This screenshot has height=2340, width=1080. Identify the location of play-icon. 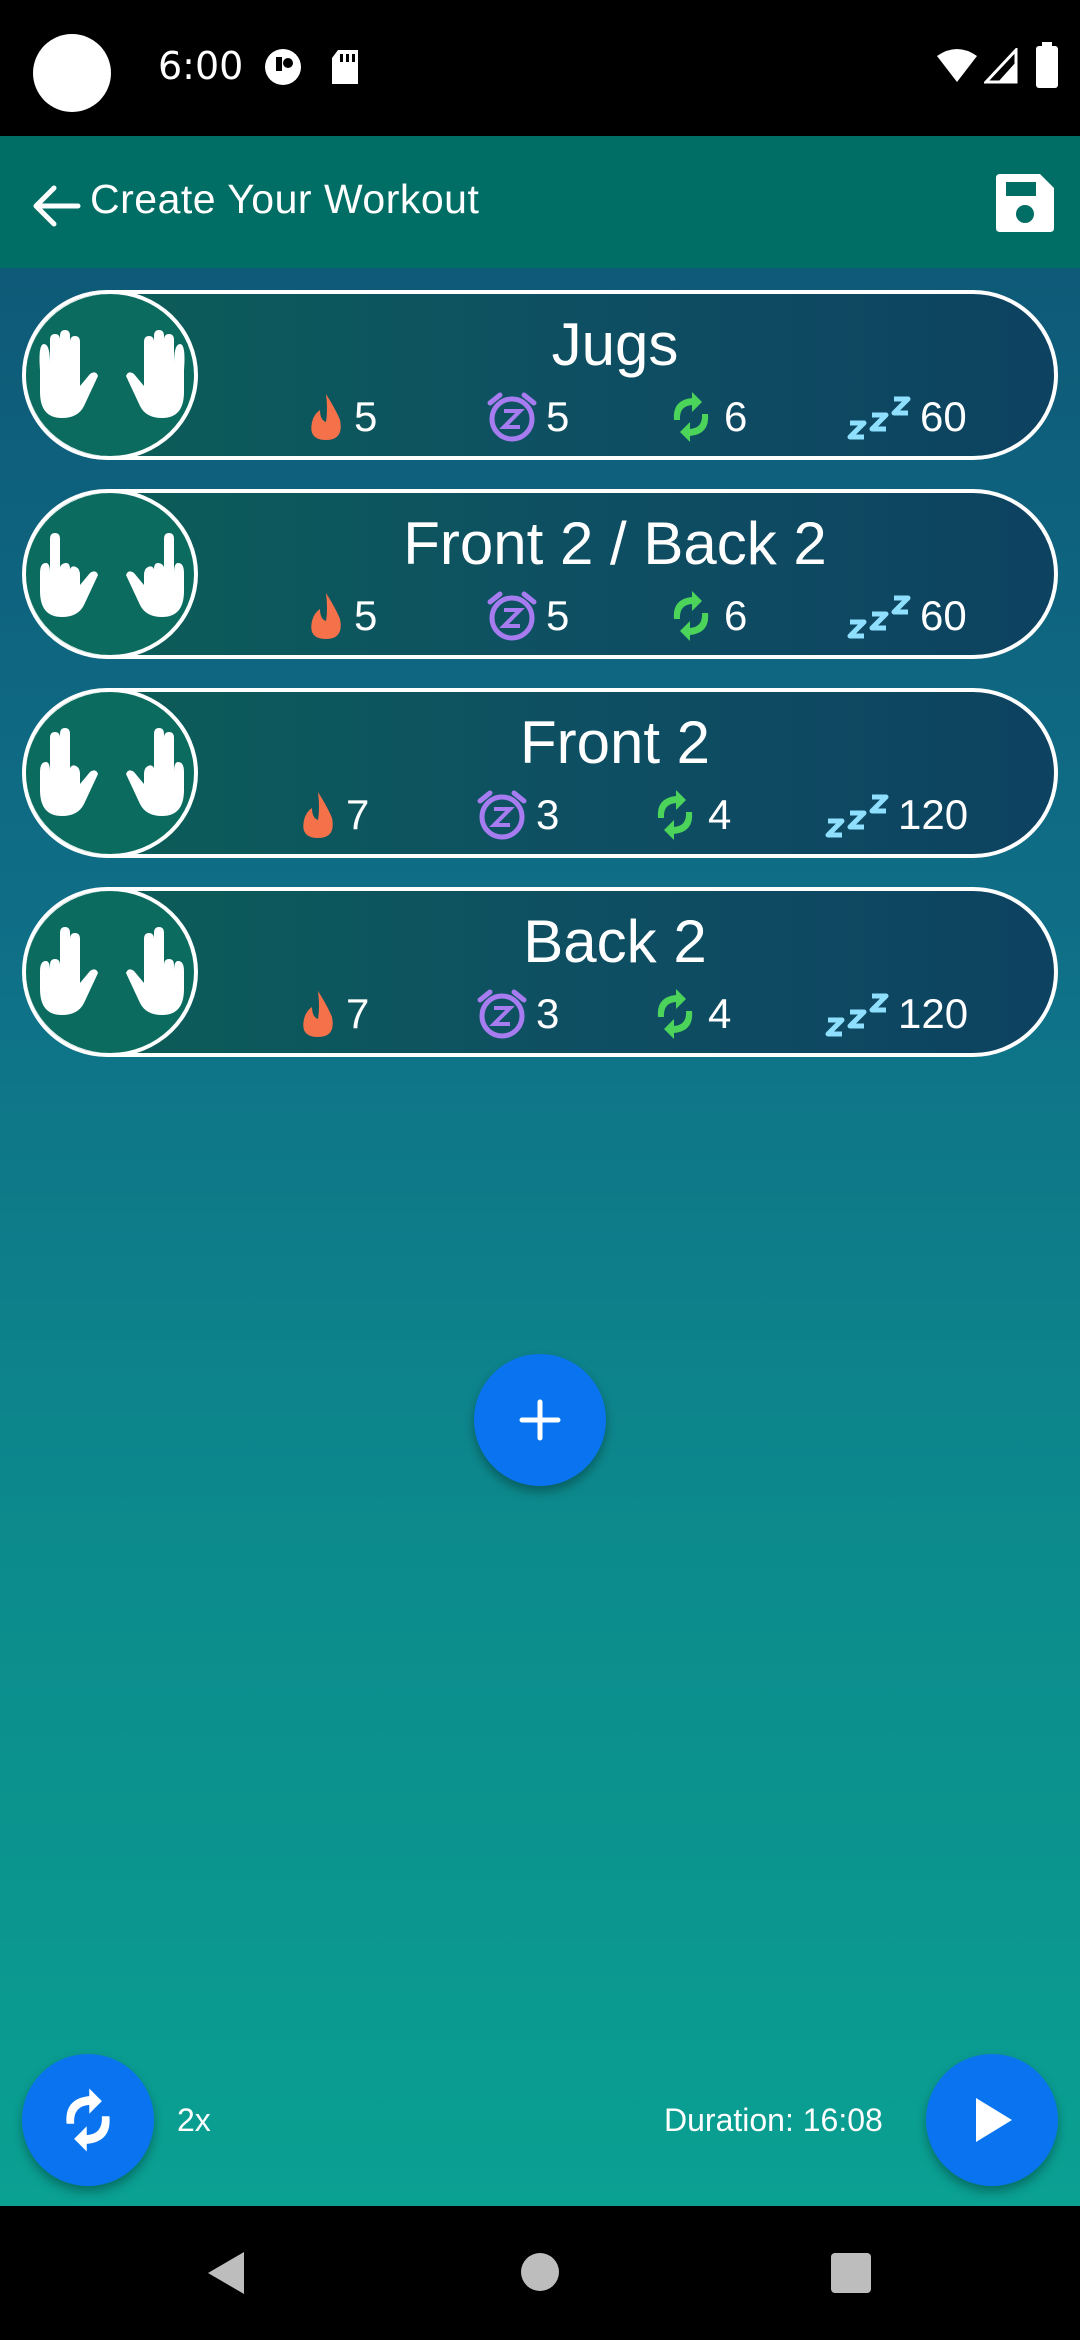
(994, 2120).